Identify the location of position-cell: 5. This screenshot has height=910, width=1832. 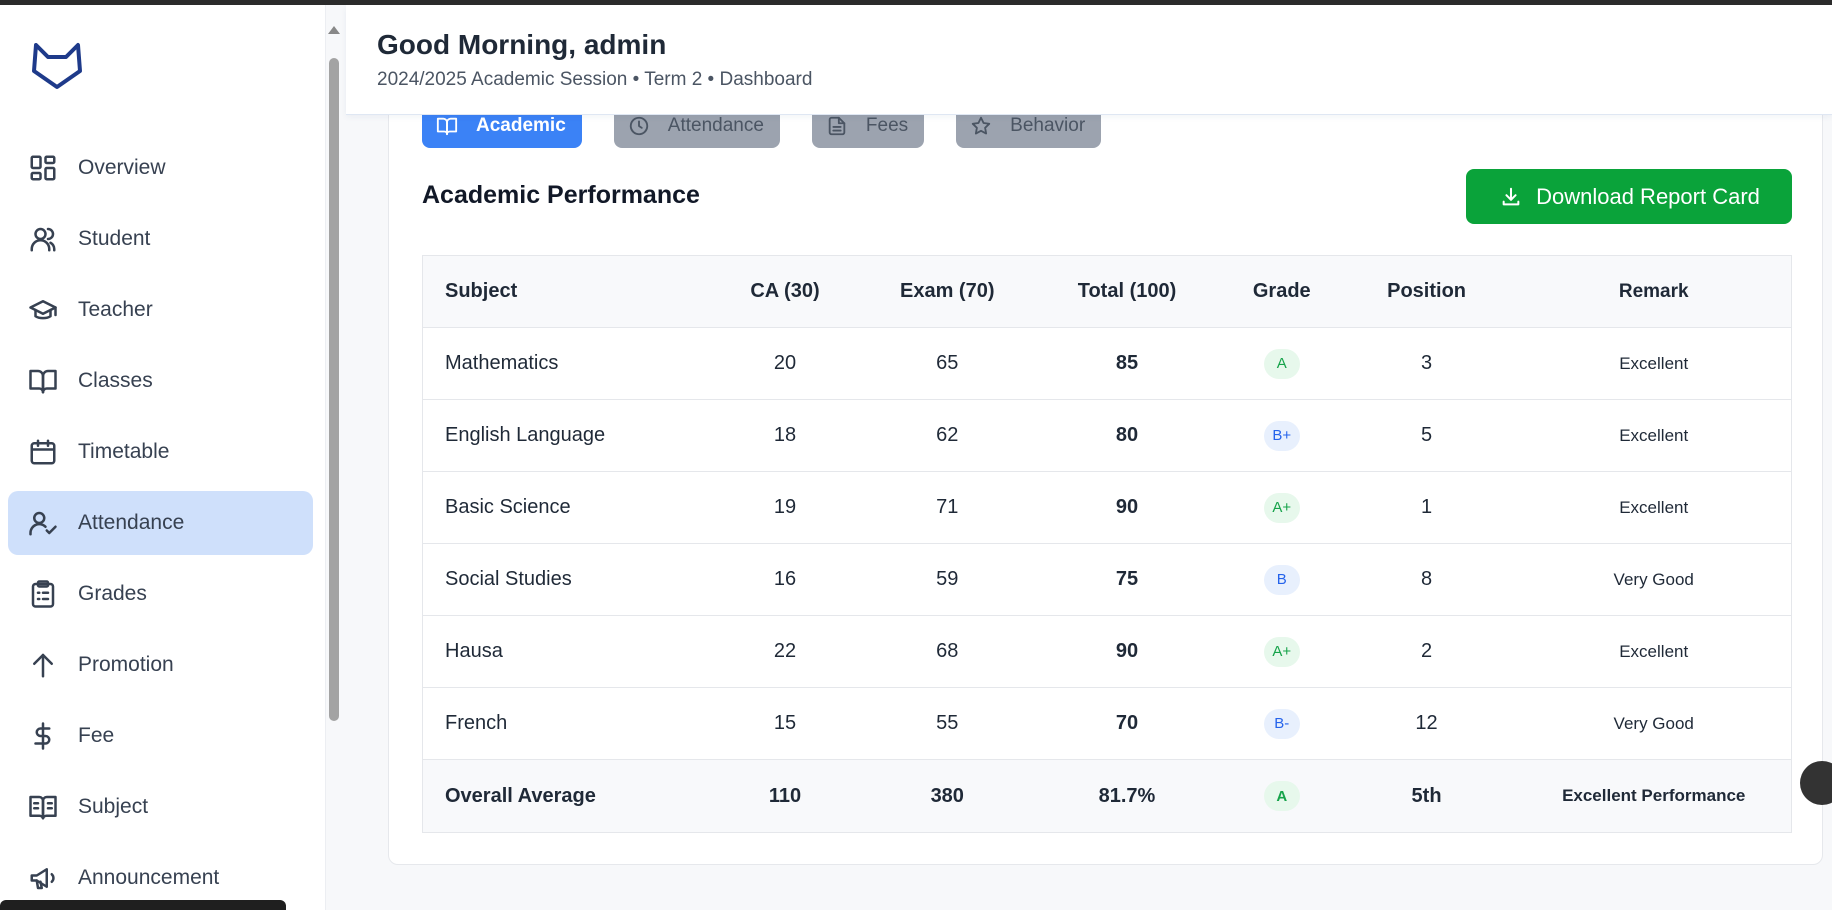
(1426, 435).